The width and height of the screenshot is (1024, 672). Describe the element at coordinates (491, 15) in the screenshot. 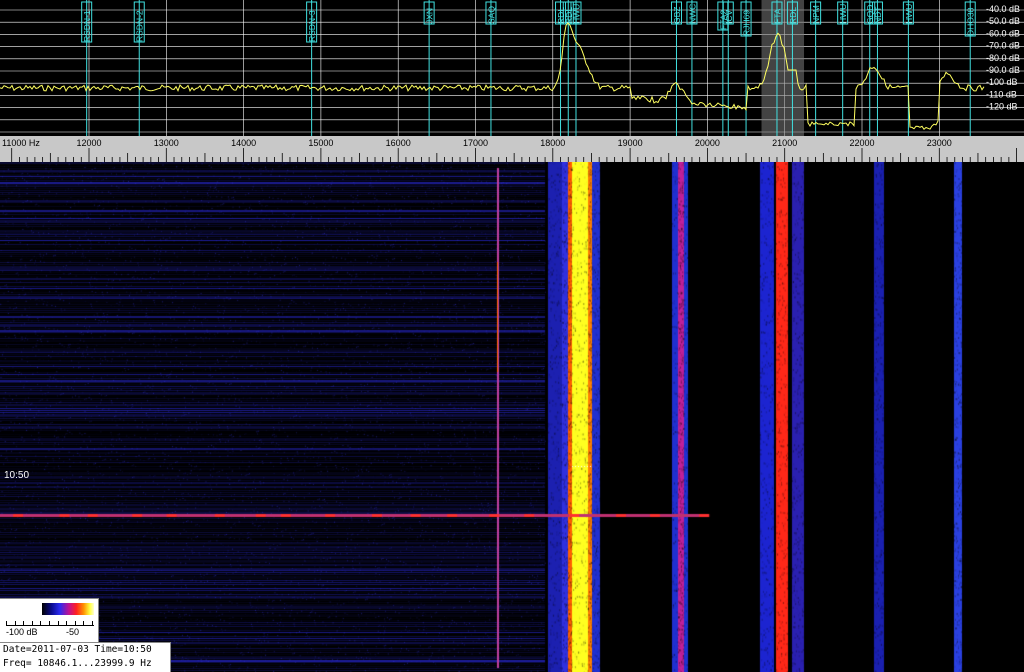

I see `svg-text: SAQ` at that location.